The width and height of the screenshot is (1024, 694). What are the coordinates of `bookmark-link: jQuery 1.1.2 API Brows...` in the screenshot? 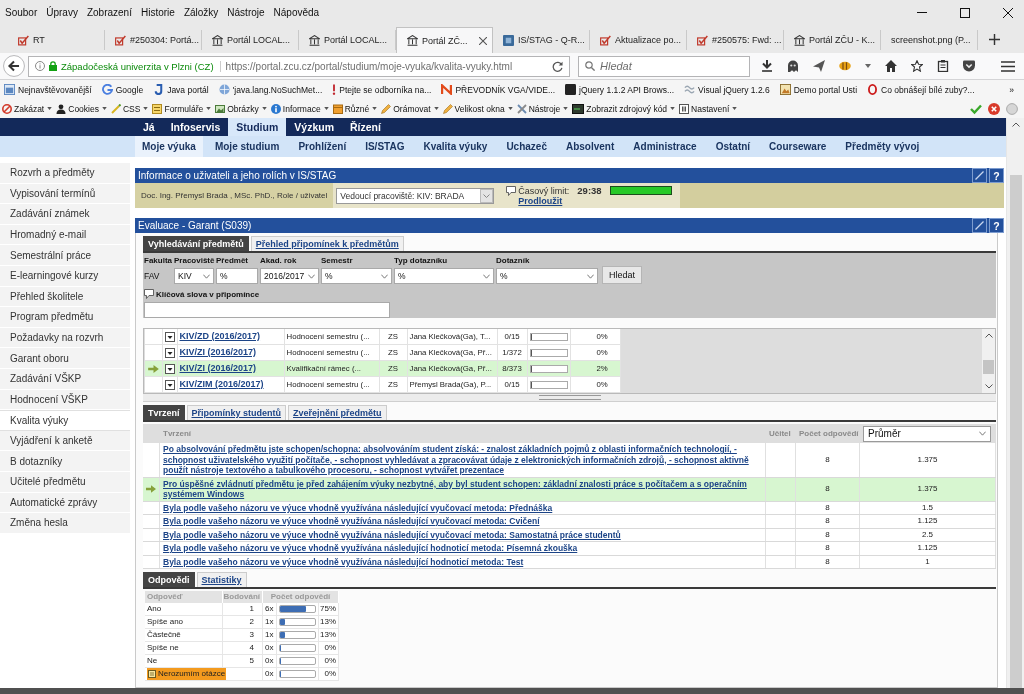 It's located at (620, 89).